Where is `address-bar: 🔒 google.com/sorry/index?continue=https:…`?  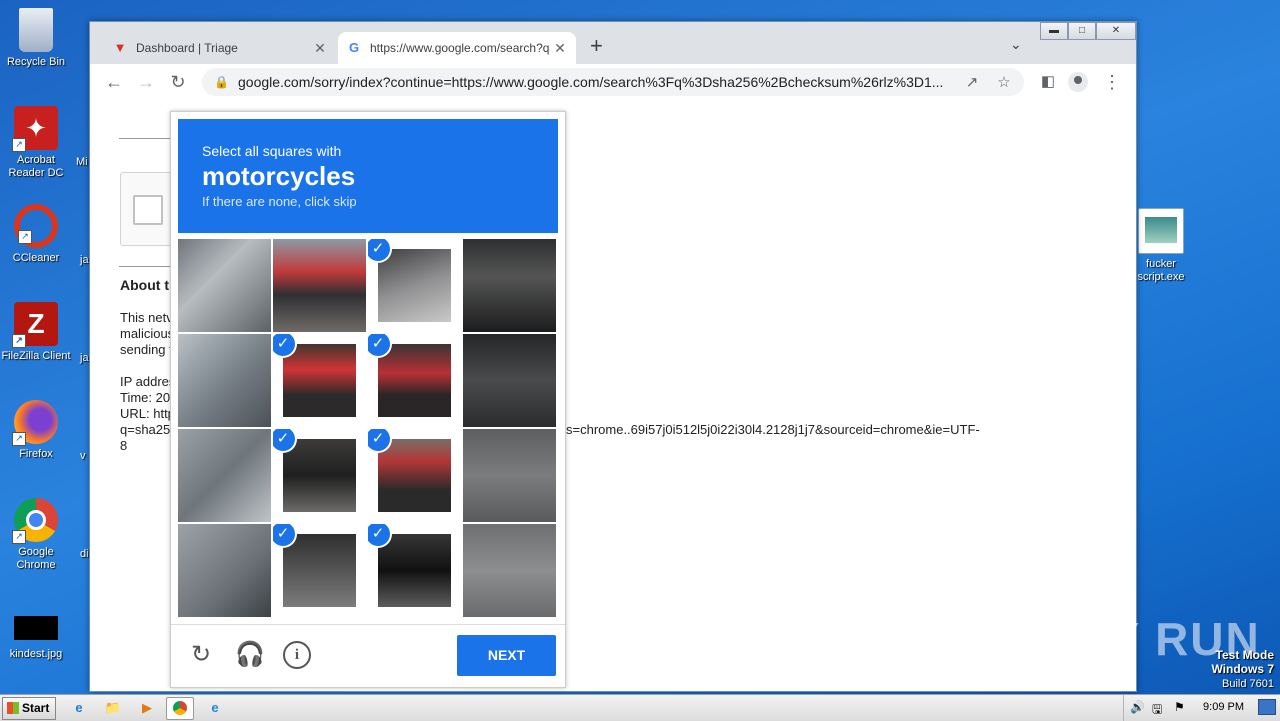 address-bar: 🔒 google.com/sorry/index?continue=https:… is located at coordinates (613, 82).